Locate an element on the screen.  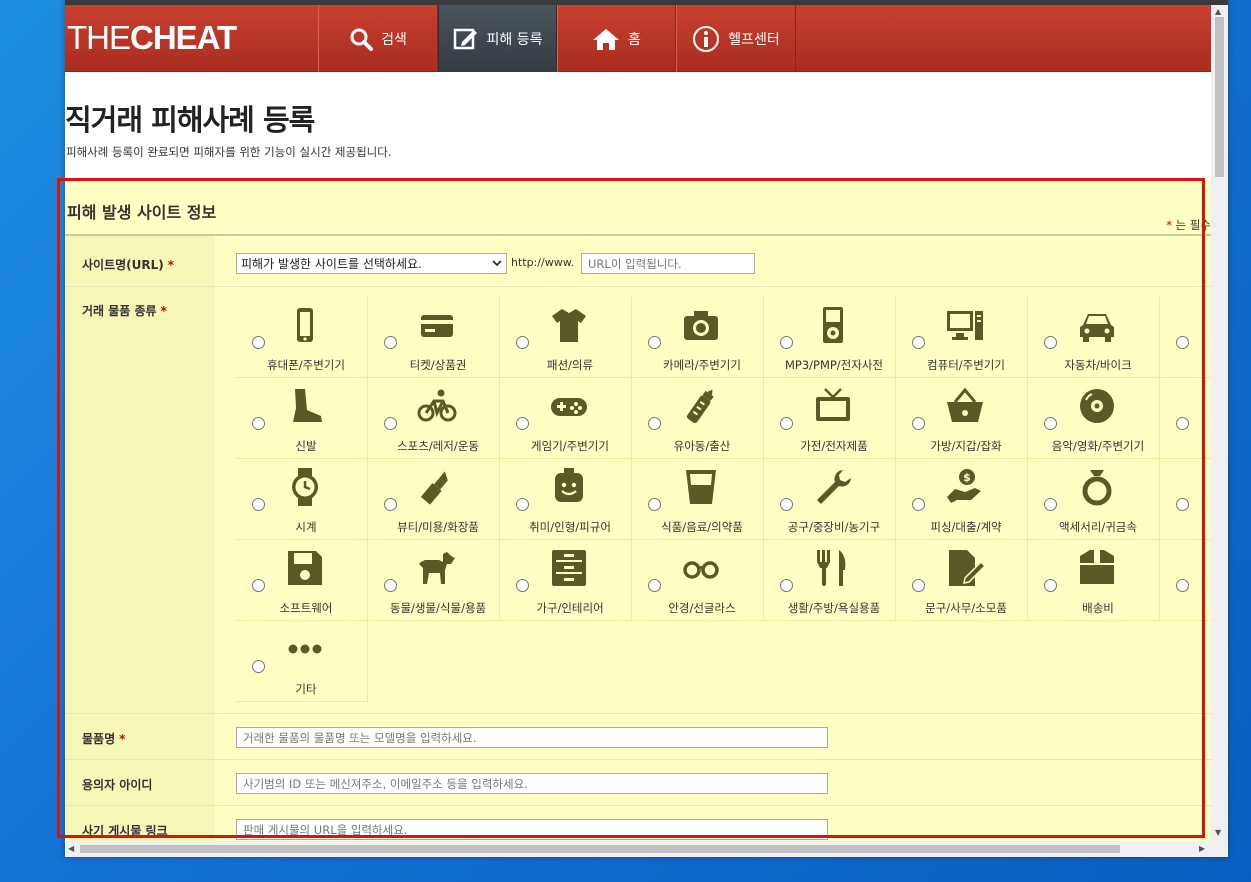
chevron-down-icon is located at coordinates (497, 263).